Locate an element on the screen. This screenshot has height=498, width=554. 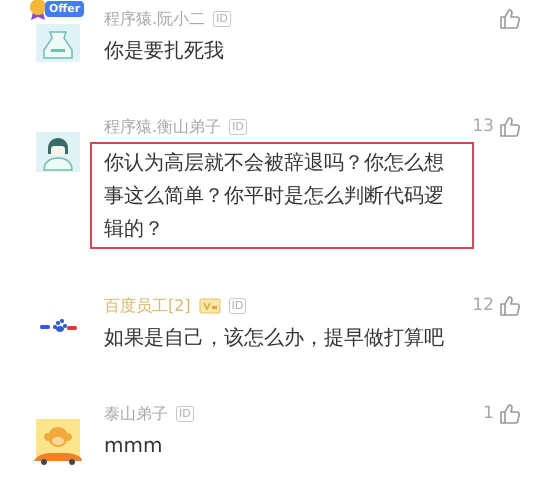
like-count: 13 is located at coordinates (483, 126).